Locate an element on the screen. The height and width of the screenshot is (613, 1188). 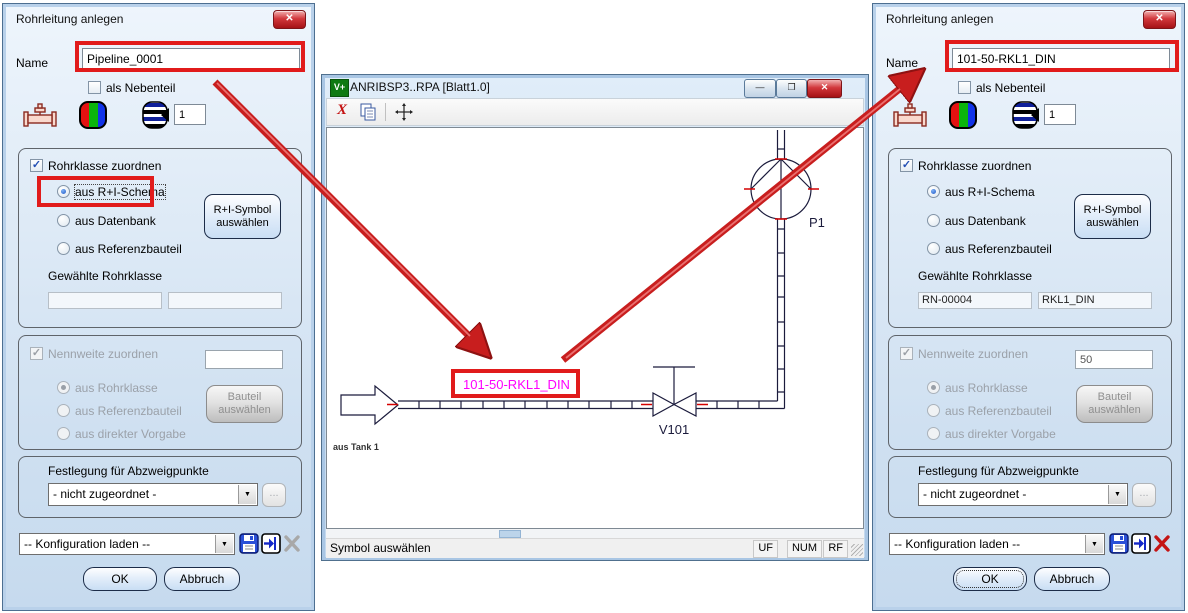
restore-icon: ❐ is located at coordinates (791, 87).